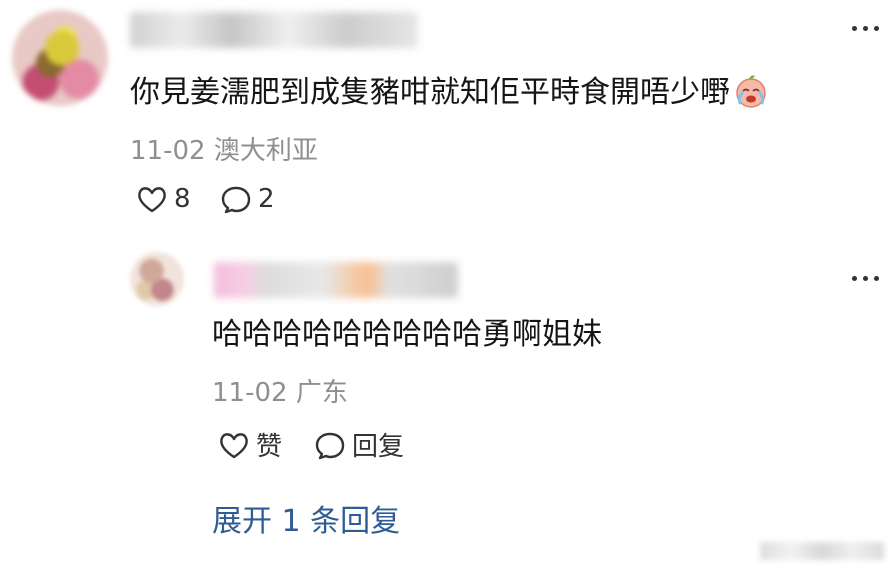  I want to click on reply-date: 11-02, so click(250, 393).